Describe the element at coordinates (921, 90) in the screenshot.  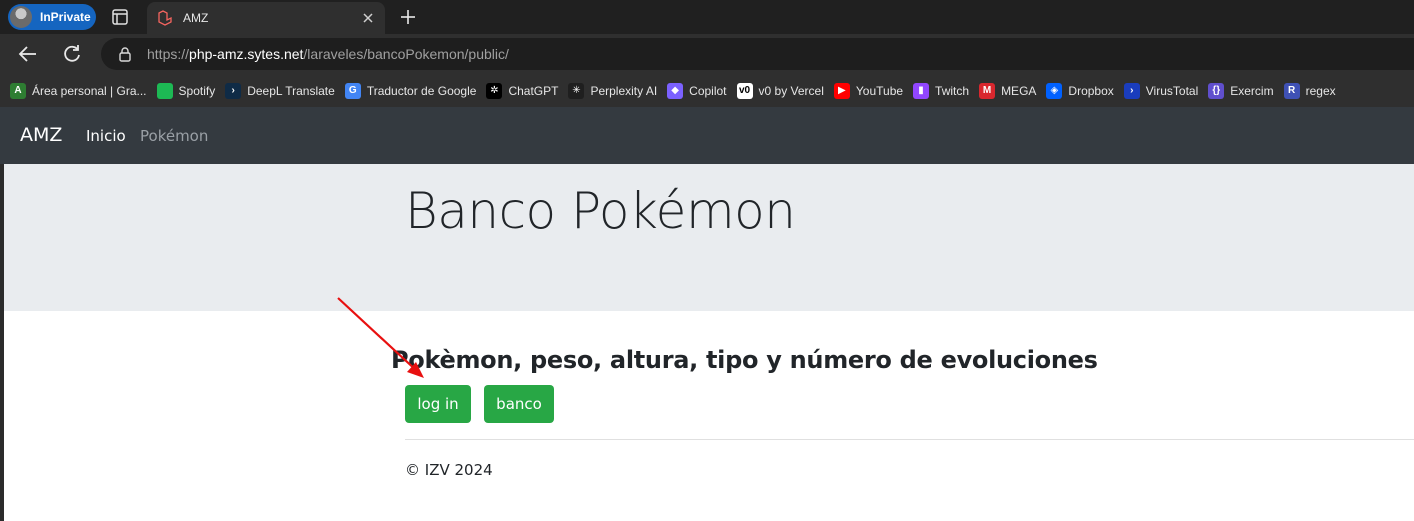
I see `bookmark-favicon-icon: ▮` at that location.